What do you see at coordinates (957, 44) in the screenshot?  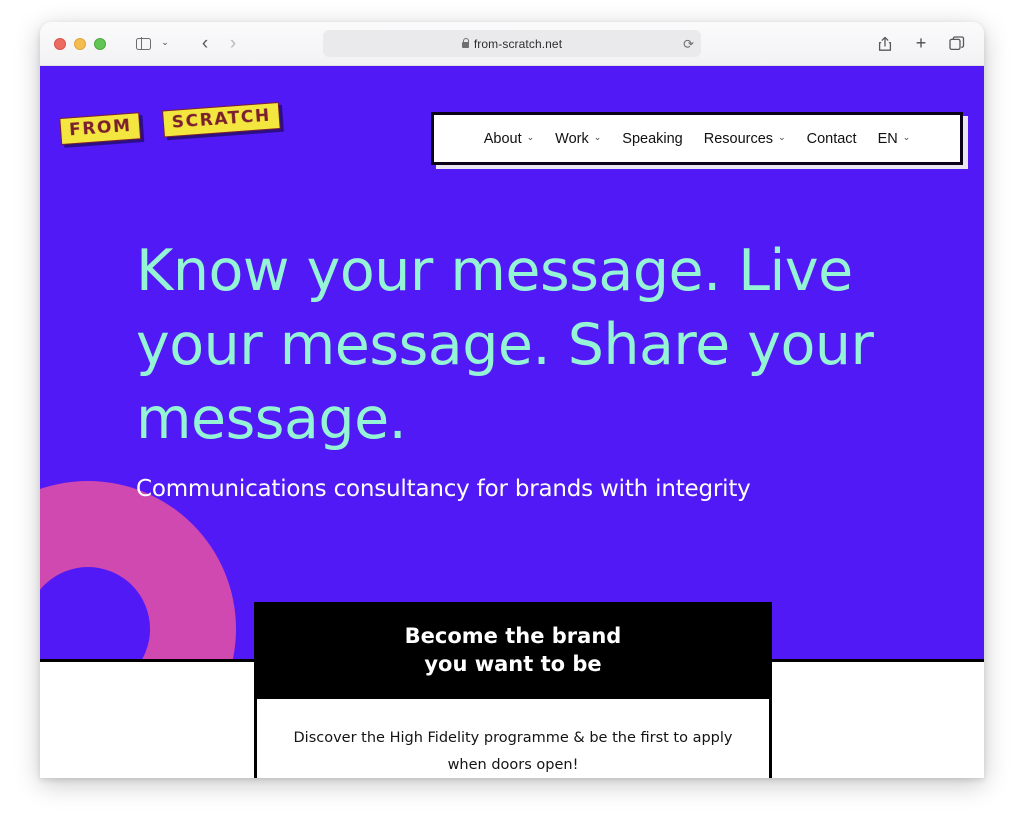 I see `tab-overview-icon` at bounding box center [957, 44].